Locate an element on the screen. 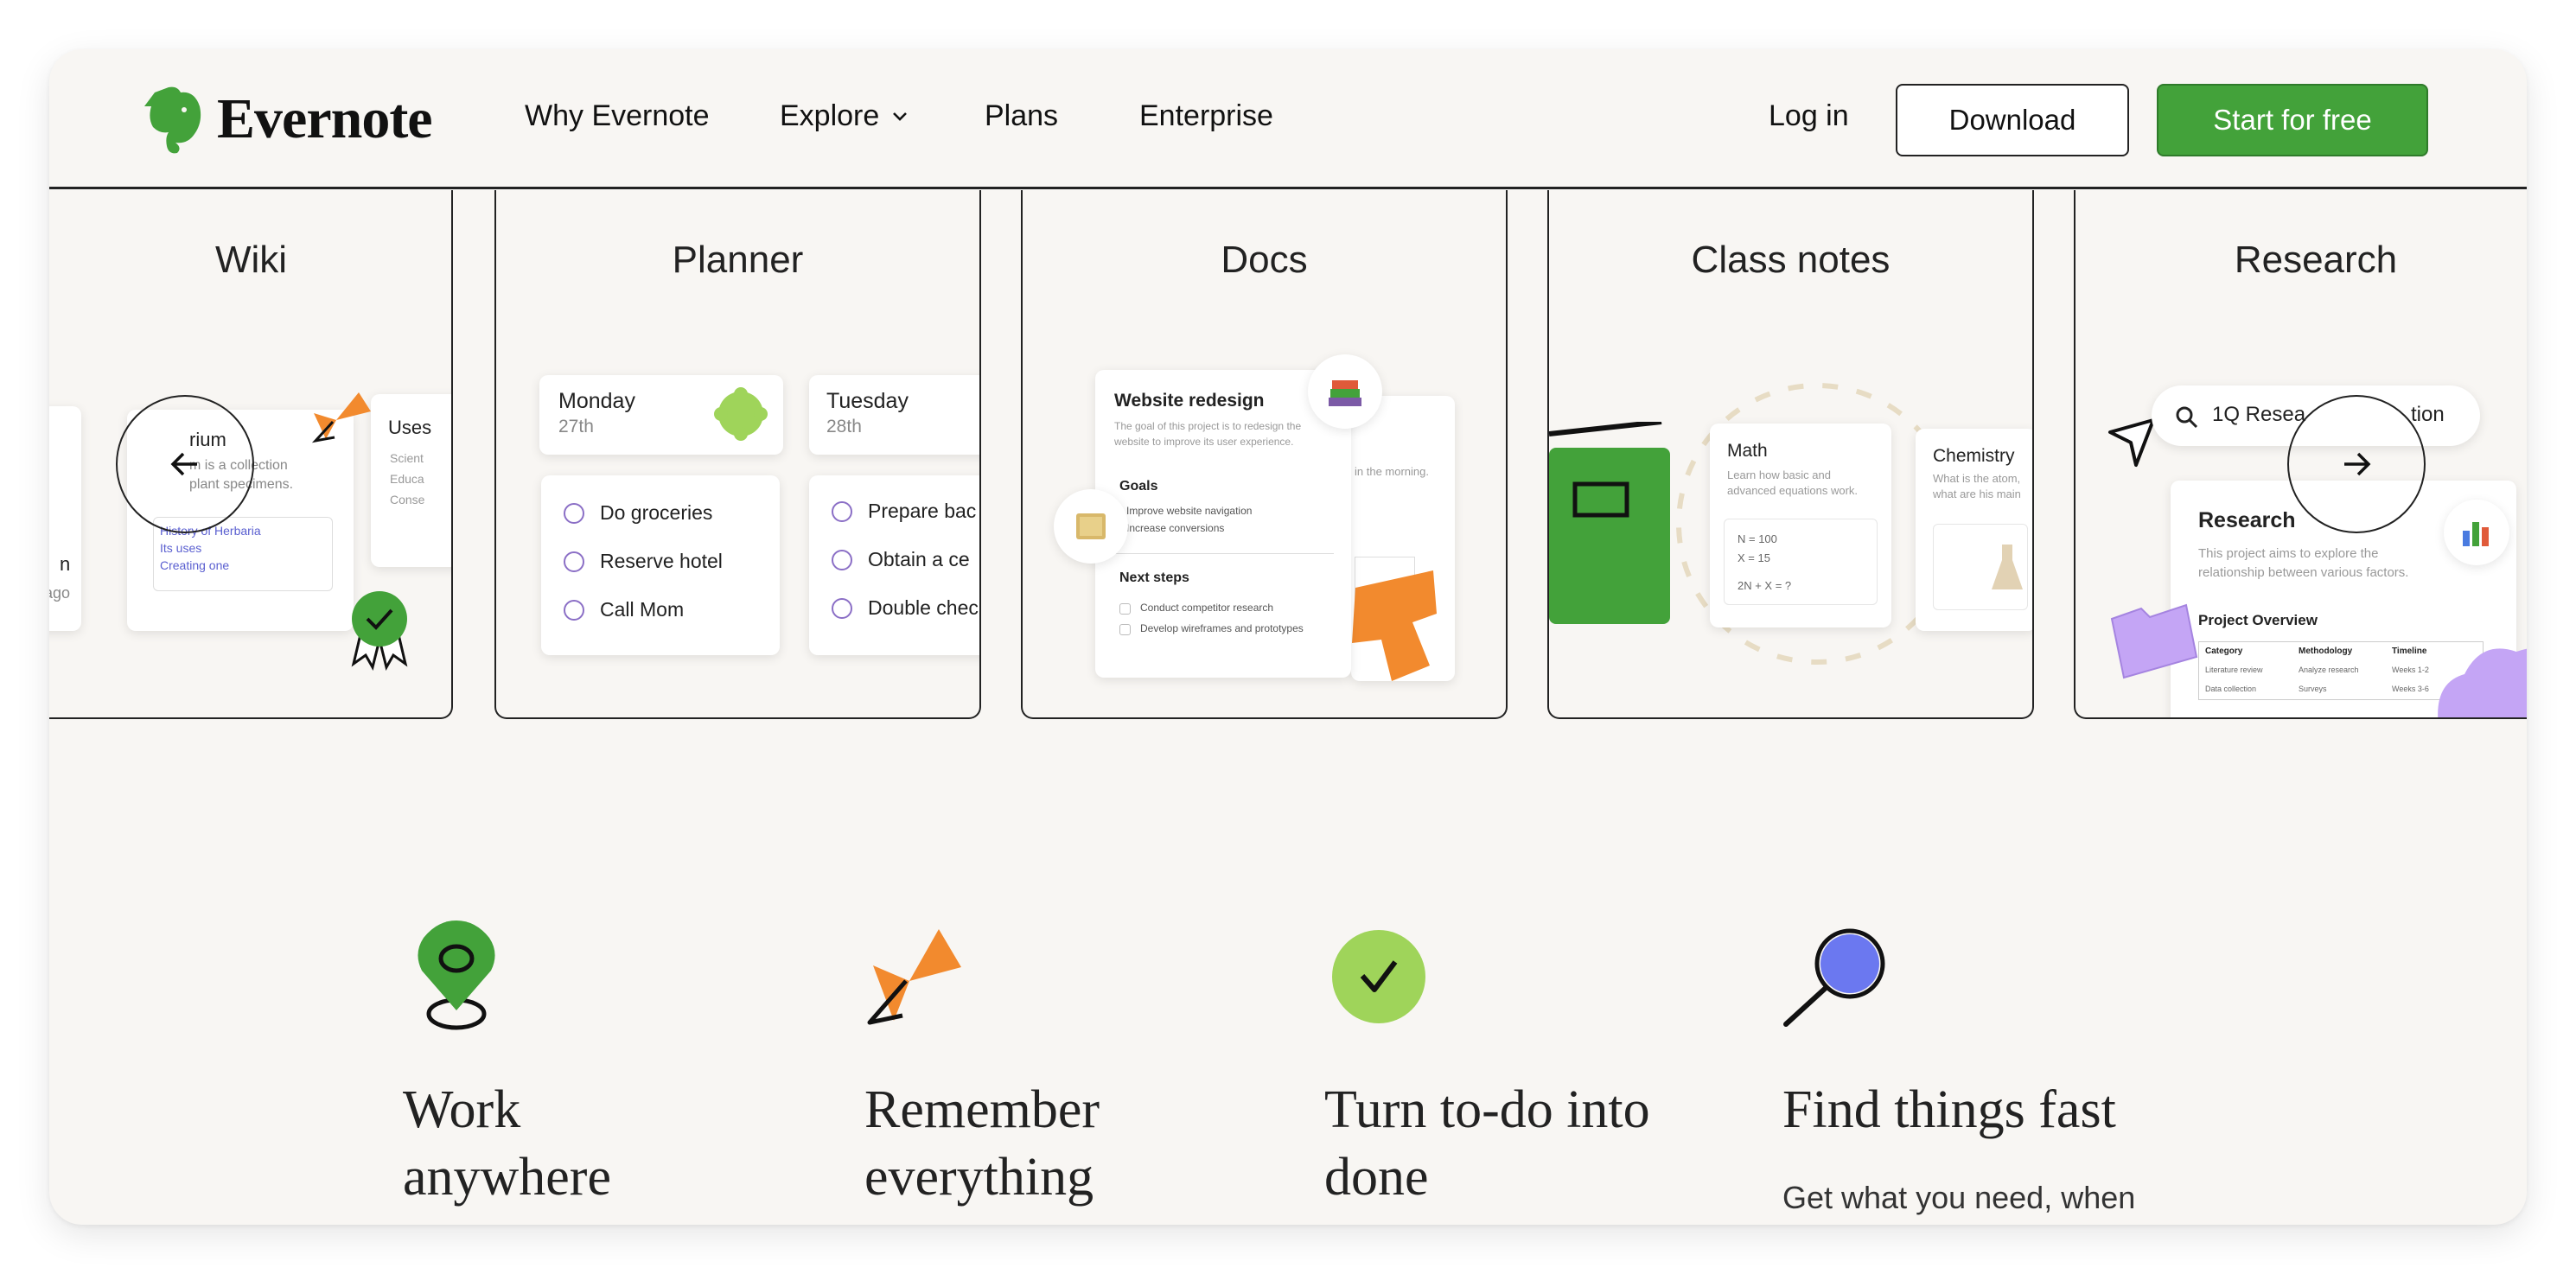 This screenshot has height=1274, width=2576. todo-item: Call Mom is located at coordinates (624, 609).